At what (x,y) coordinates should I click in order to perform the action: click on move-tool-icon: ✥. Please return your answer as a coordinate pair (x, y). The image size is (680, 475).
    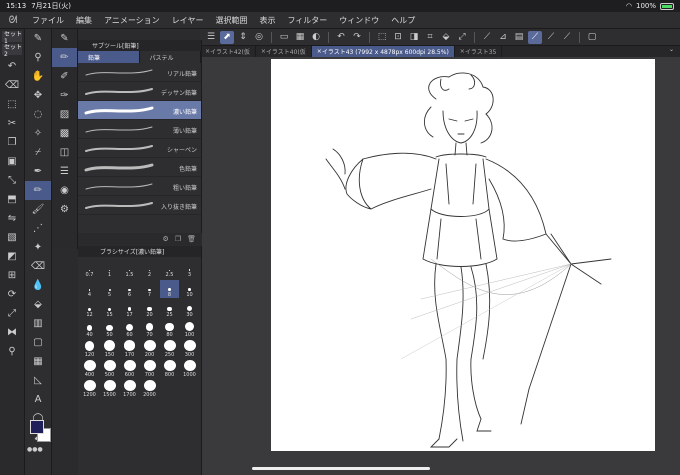
    Looking at the image, I should click on (38, 95).